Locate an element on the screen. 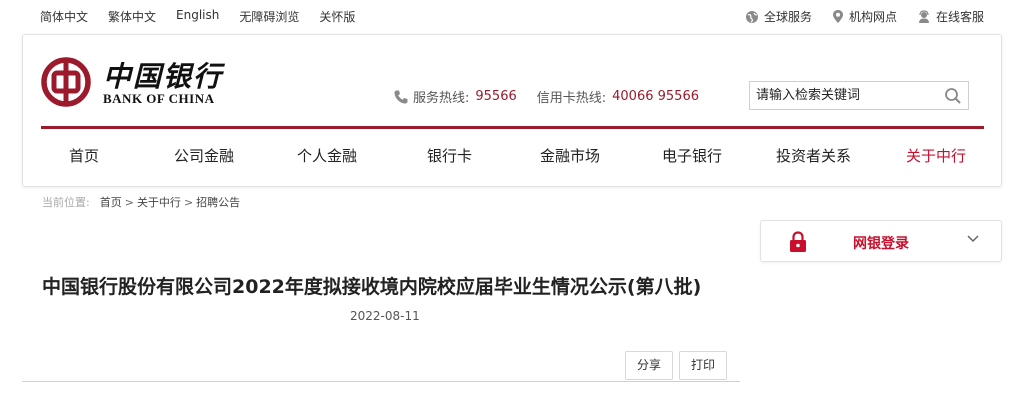 The width and height of the screenshot is (1024, 400). online-banking-login-button: 网银登录 is located at coordinates (881, 241).